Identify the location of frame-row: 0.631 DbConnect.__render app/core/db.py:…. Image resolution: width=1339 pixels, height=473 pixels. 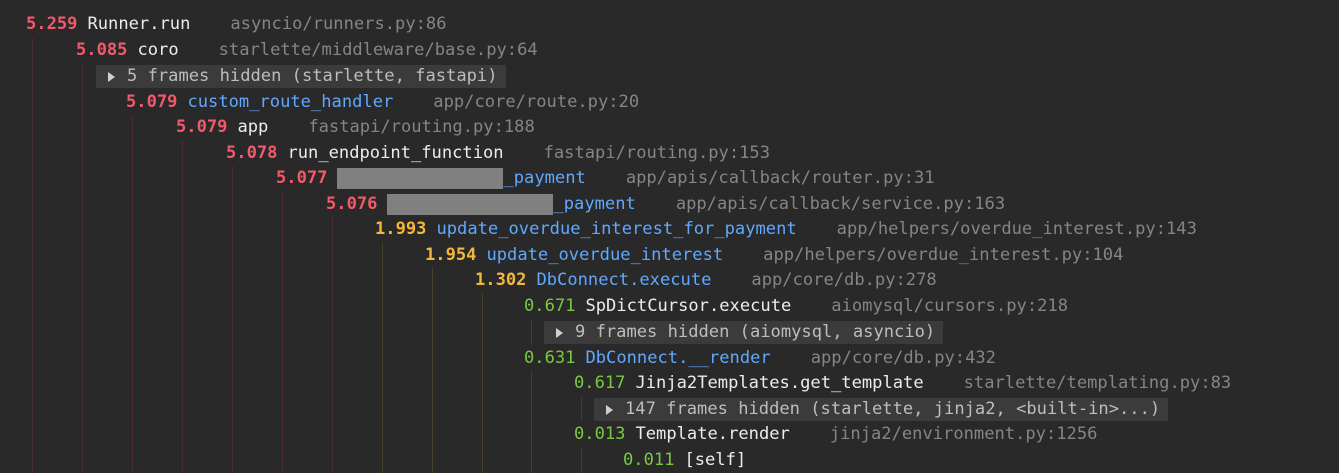
(760, 359).